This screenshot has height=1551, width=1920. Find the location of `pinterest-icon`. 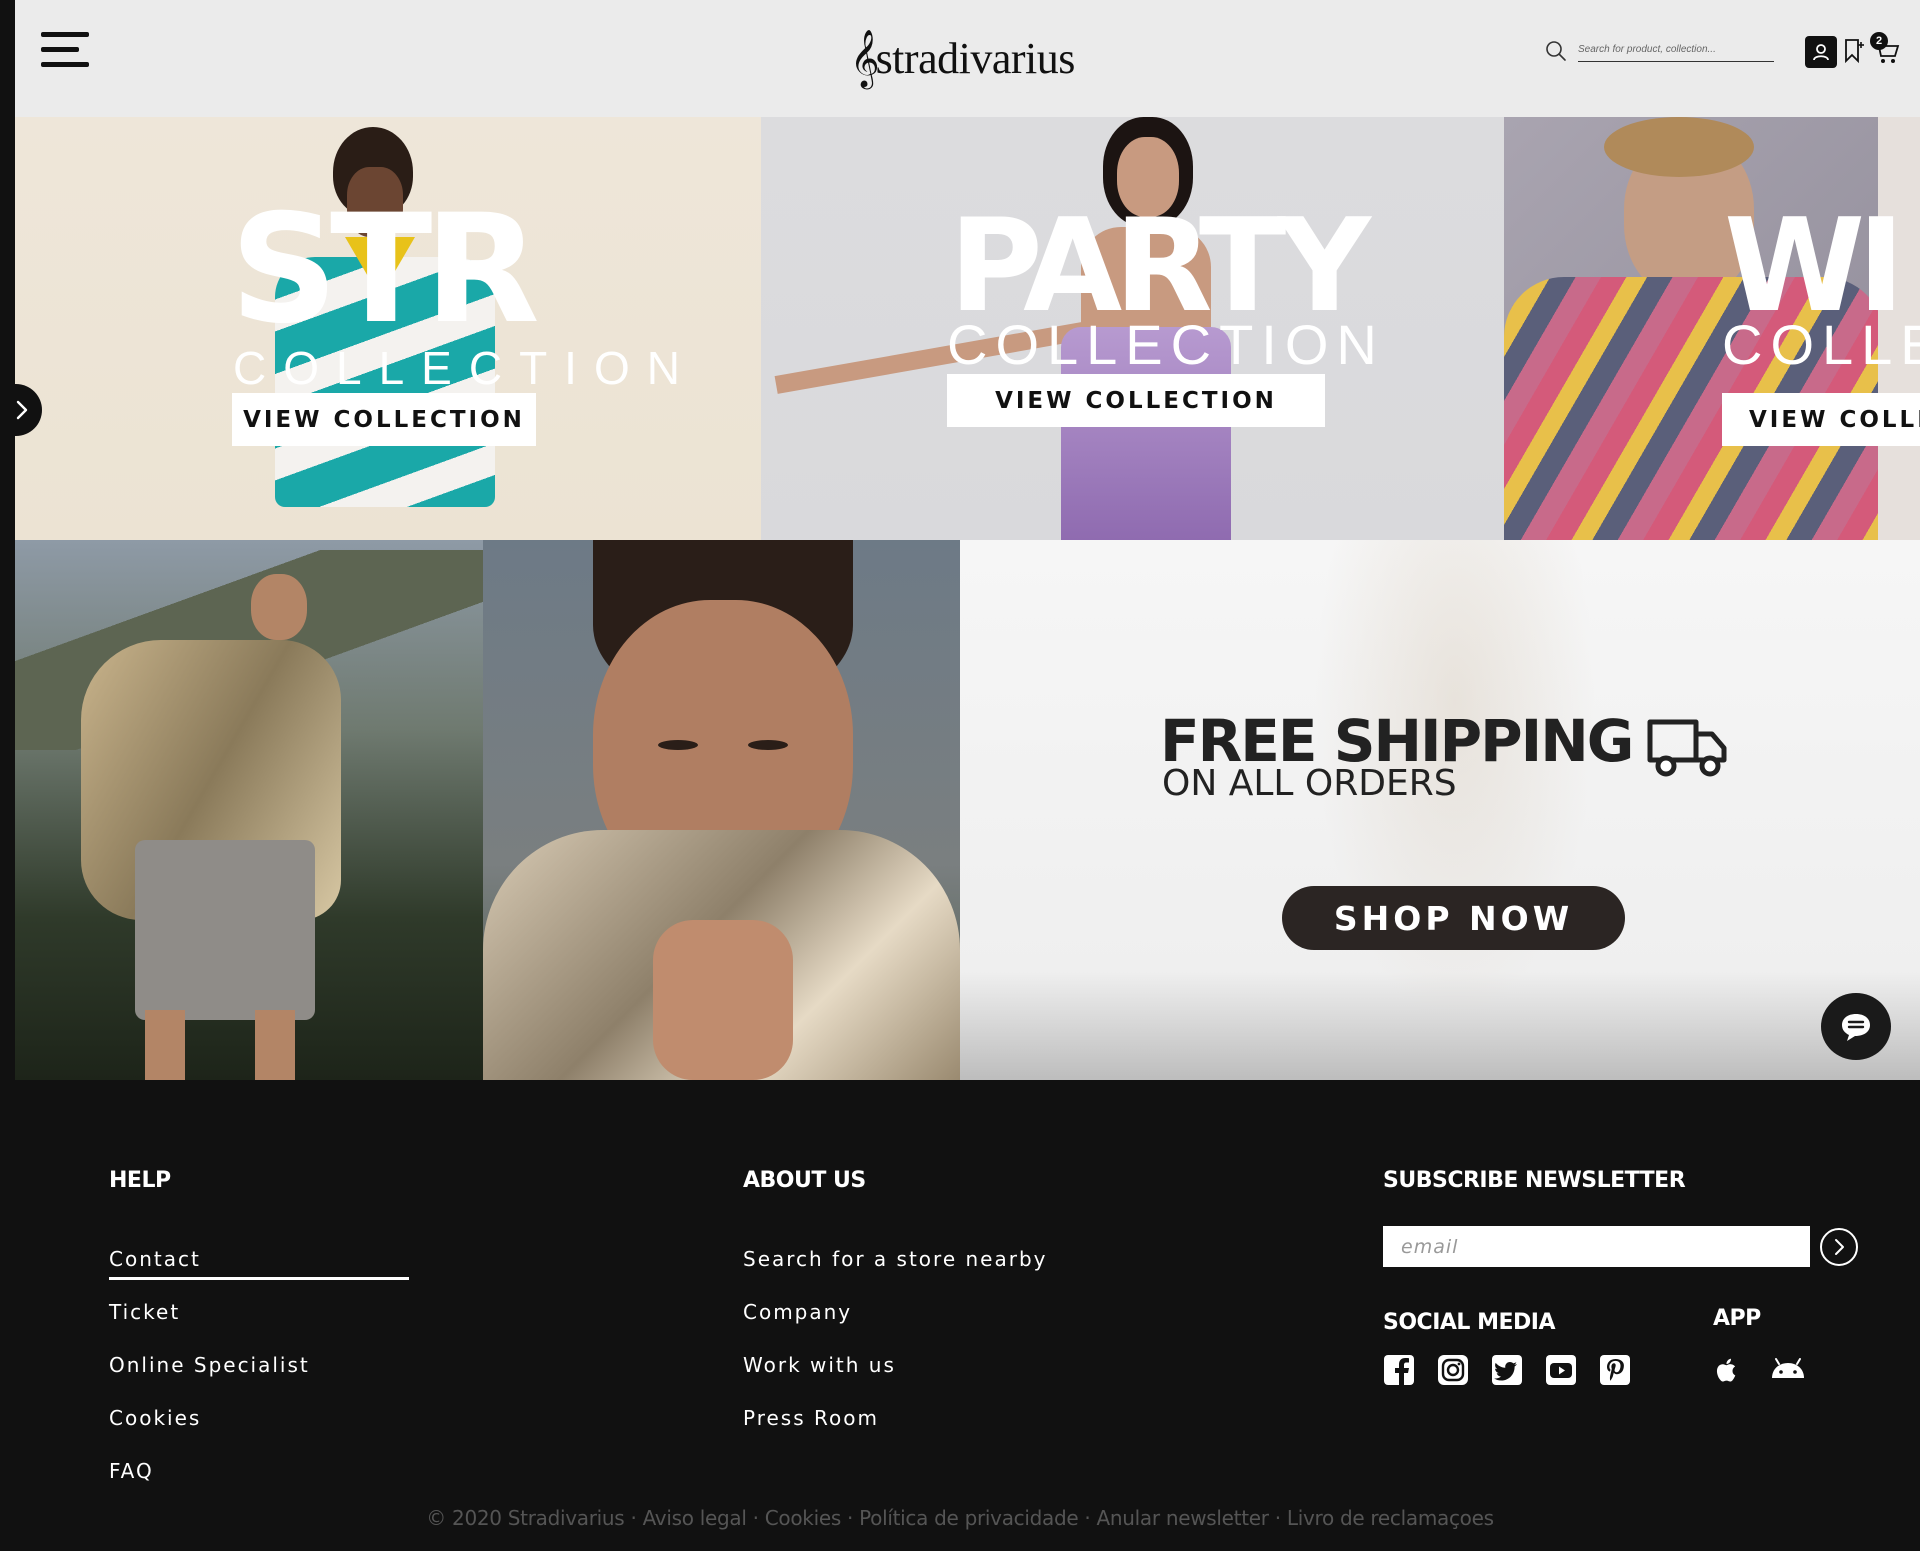

pinterest-icon is located at coordinates (1615, 1370).